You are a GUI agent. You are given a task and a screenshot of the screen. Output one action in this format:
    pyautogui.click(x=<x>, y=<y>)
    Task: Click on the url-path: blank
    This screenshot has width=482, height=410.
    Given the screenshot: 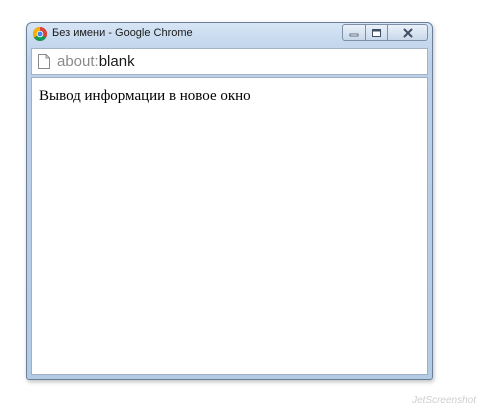 What is the action you would take?
    pyautogui.click(x=116, y=61)
    